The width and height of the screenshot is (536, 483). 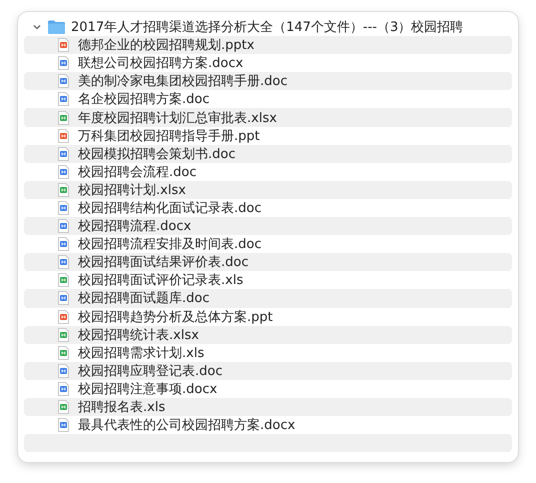 I want to click on folder-icon, so click(x=56, y=27).